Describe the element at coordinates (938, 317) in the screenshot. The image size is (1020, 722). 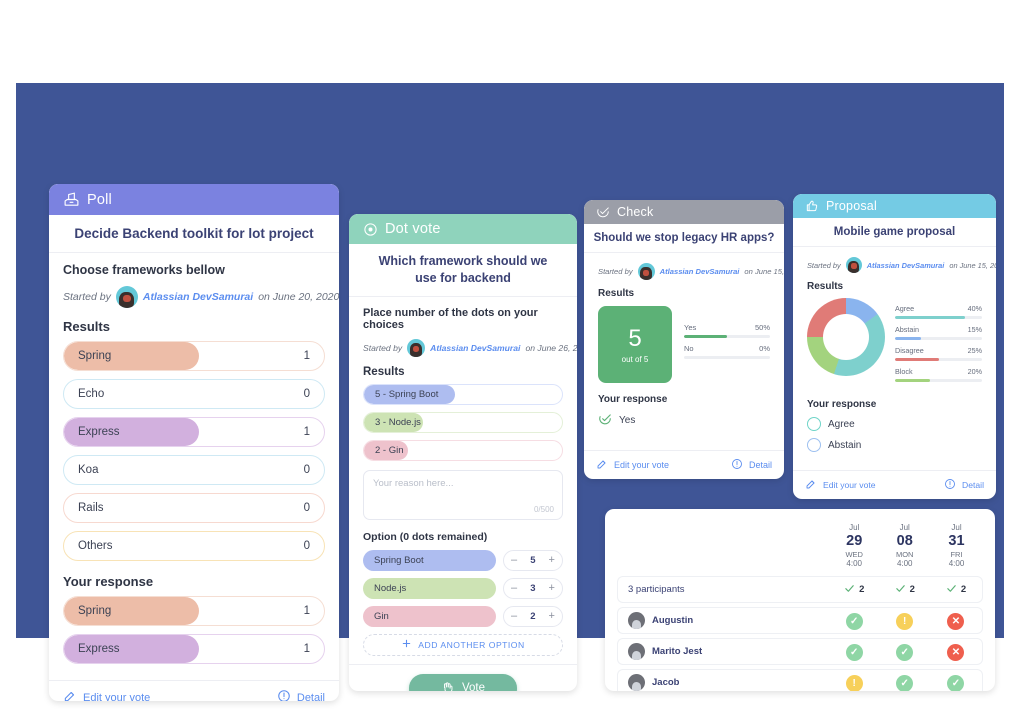
I see `proposal-legend-bar` at that location.